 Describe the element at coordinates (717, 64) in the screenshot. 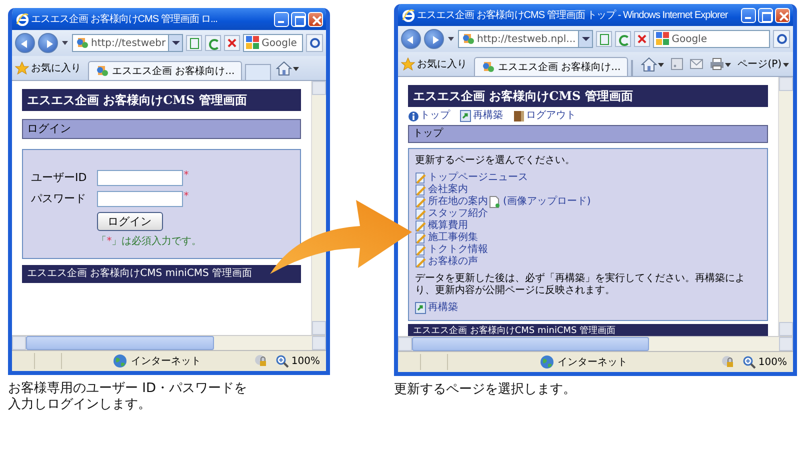

I see `printer-icon` at that location.